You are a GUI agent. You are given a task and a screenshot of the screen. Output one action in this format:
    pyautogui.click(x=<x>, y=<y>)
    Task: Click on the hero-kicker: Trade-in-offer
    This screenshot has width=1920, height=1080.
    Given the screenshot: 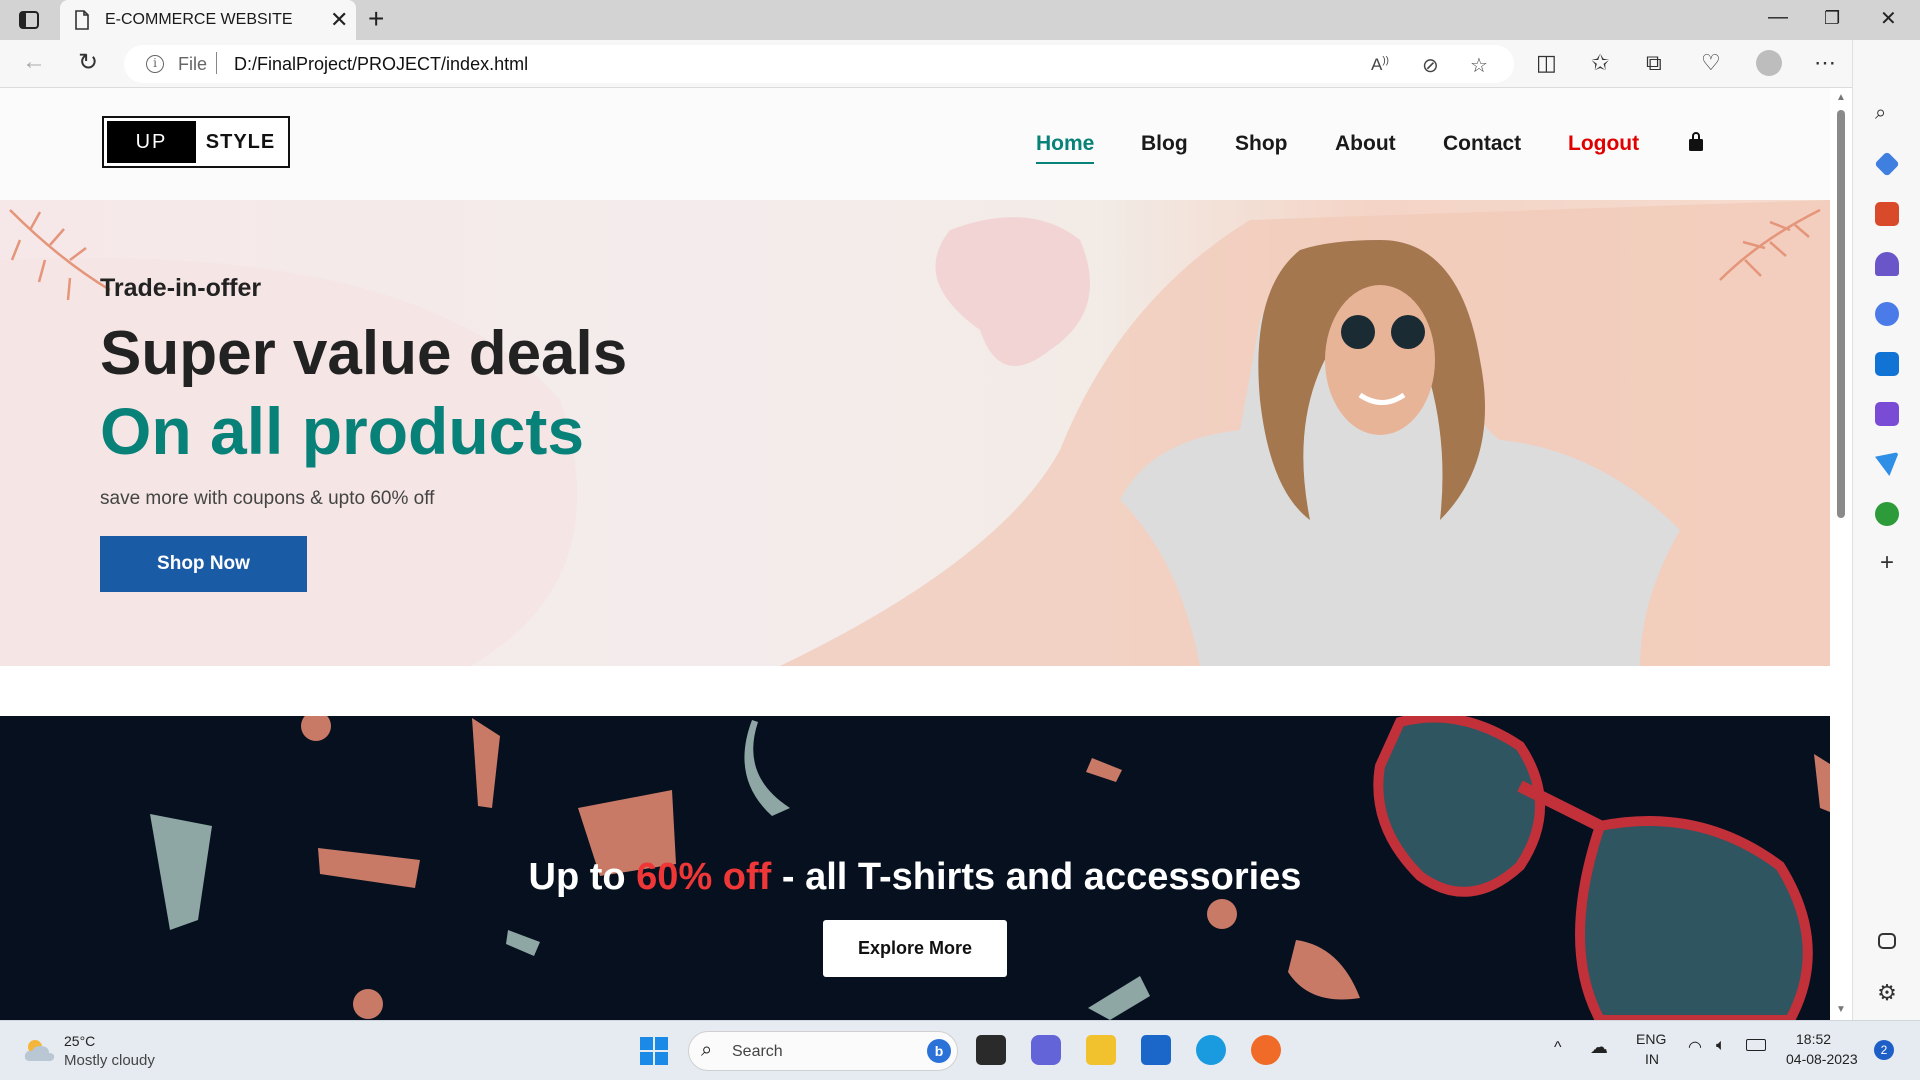 What is the action you would take?
    pyautogui.click(x=181, y=288)
    